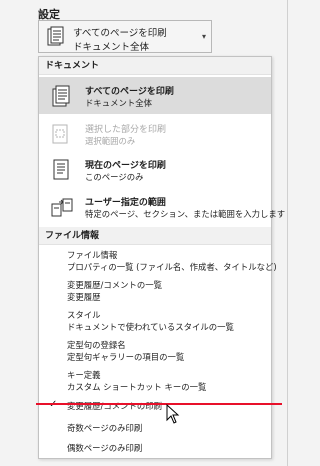 This screenshot has height=466, width=320. Describe the element at coordinates (126, 130) in the screenshot. I see `menu-item-title: 選択した部分を印刷` at that location.